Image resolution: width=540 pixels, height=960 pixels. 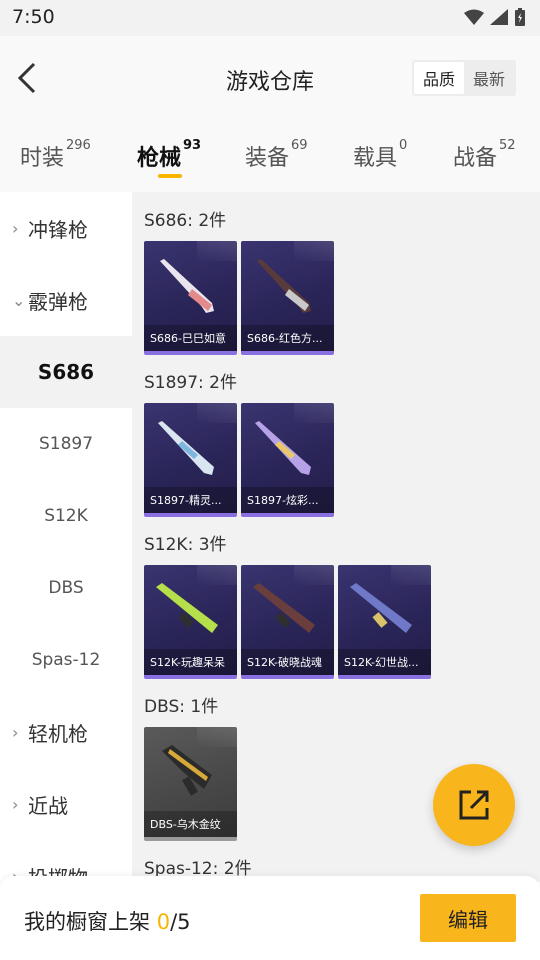 I want to click on sidebar-item-melee: › 近战, so click(x=66, y=804).